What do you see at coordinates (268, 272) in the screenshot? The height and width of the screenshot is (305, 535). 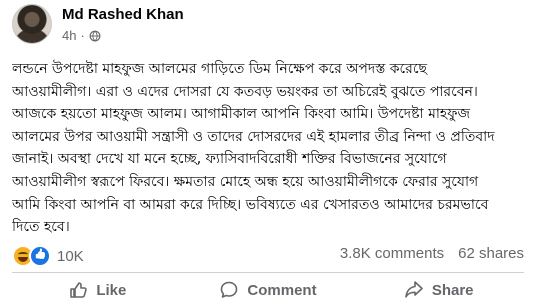 I see `divider` at bounding box center [268, 272].